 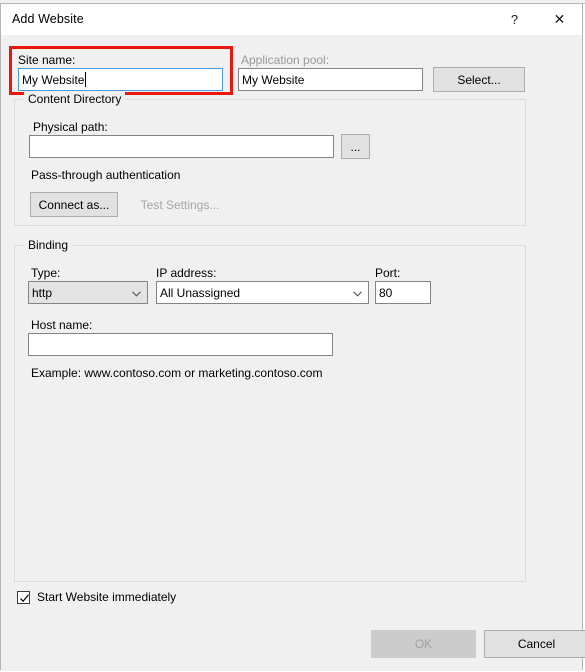 I want to click on ok-button: OK, so click(x=423, y=644).